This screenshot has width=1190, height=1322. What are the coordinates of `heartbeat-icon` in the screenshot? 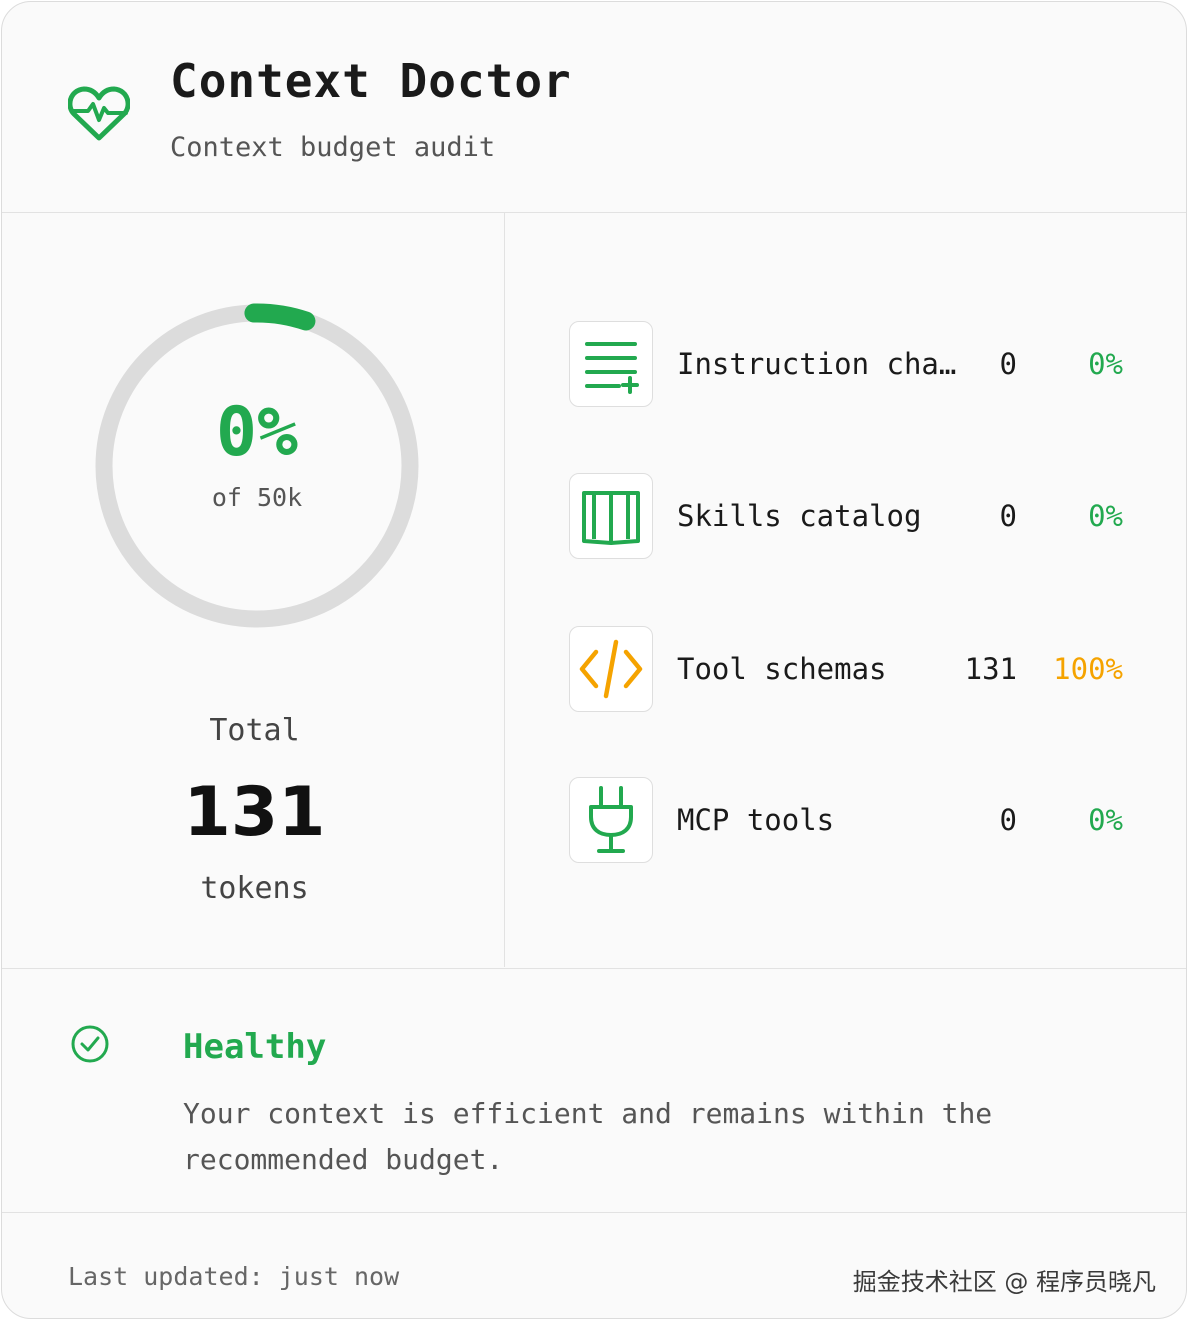 It's located at (99, 113).